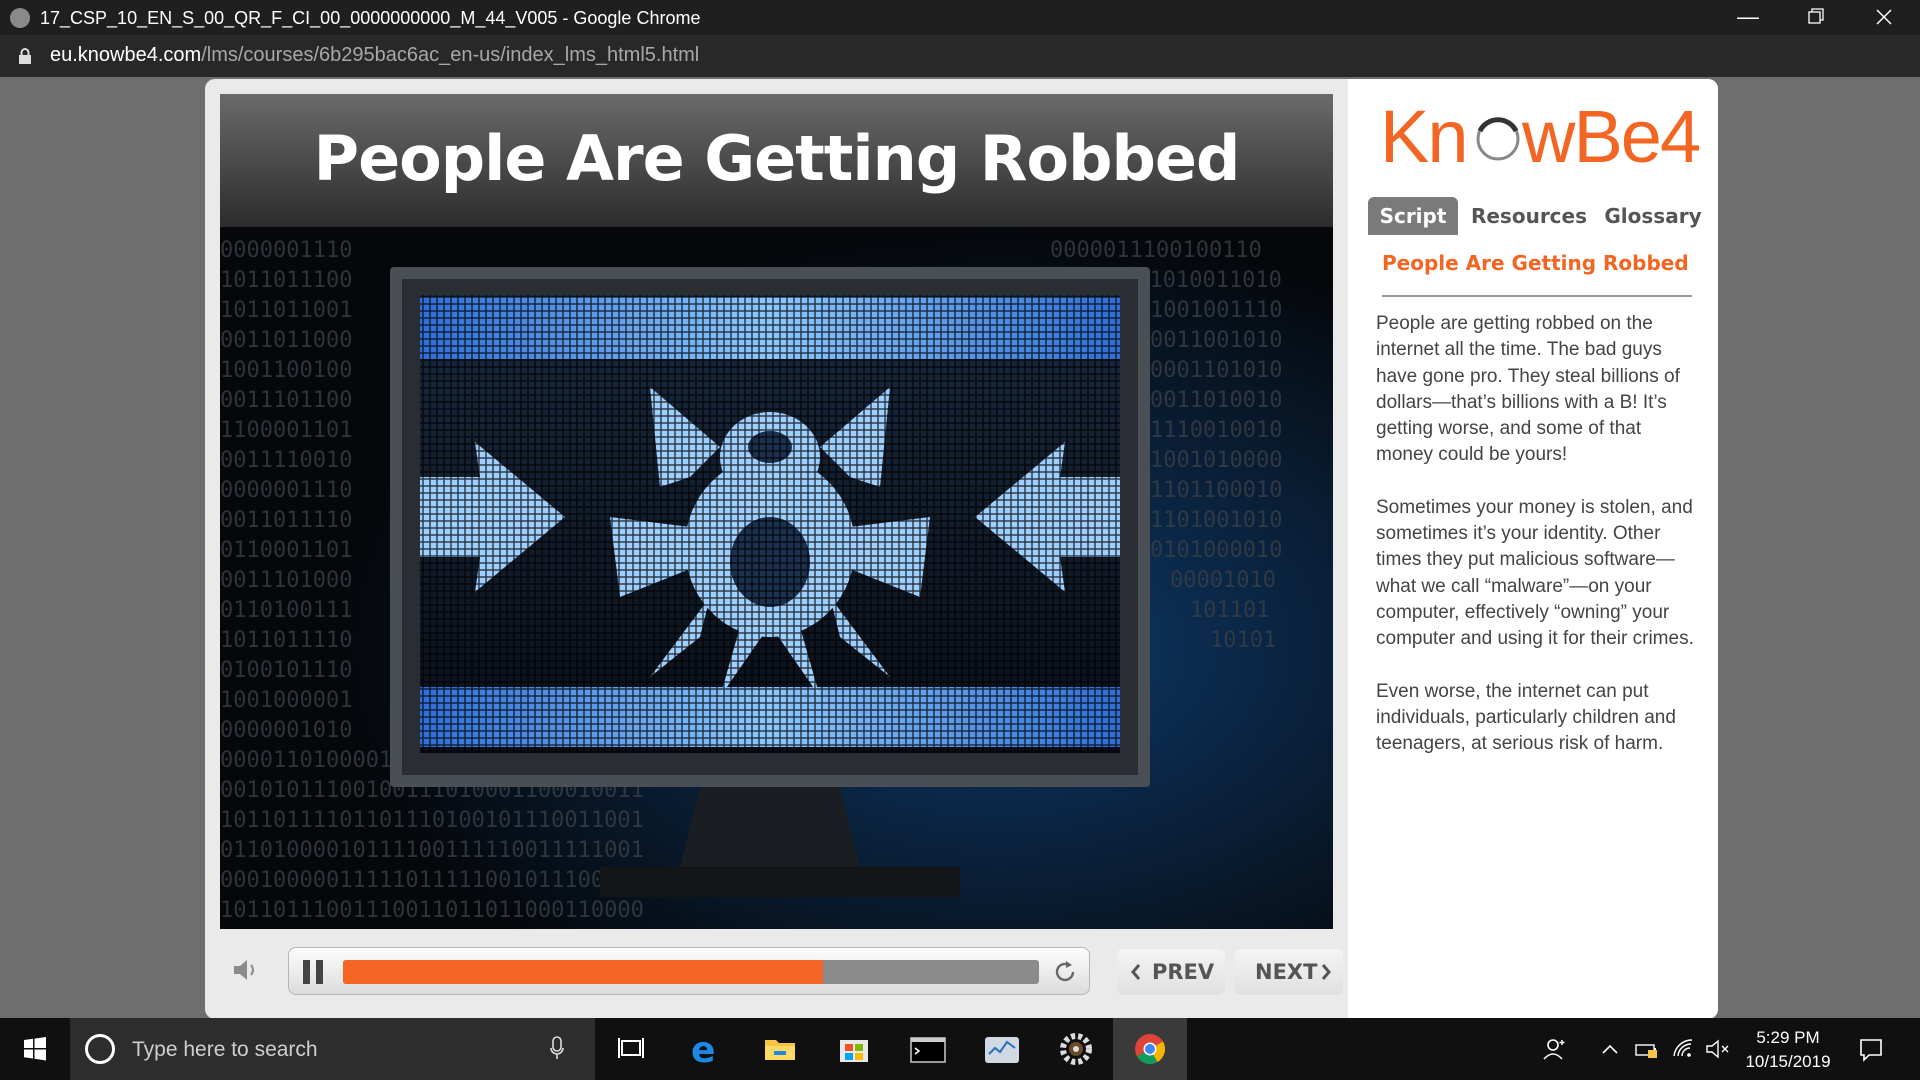  I want to click on svg-text: 1101001010, so click(1216, 520).